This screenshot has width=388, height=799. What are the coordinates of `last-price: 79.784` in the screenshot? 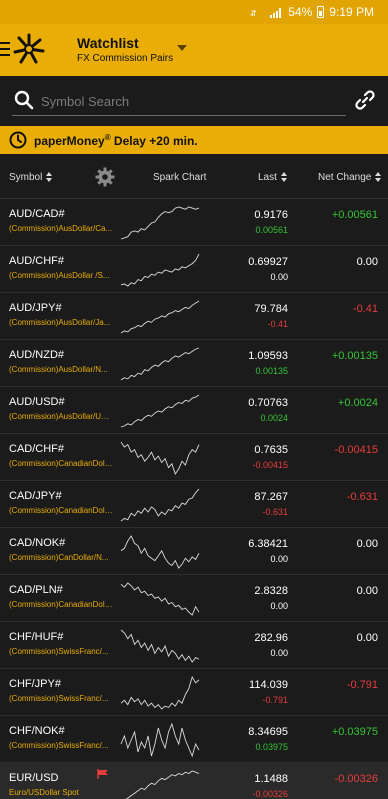 It's located at (271, 309).